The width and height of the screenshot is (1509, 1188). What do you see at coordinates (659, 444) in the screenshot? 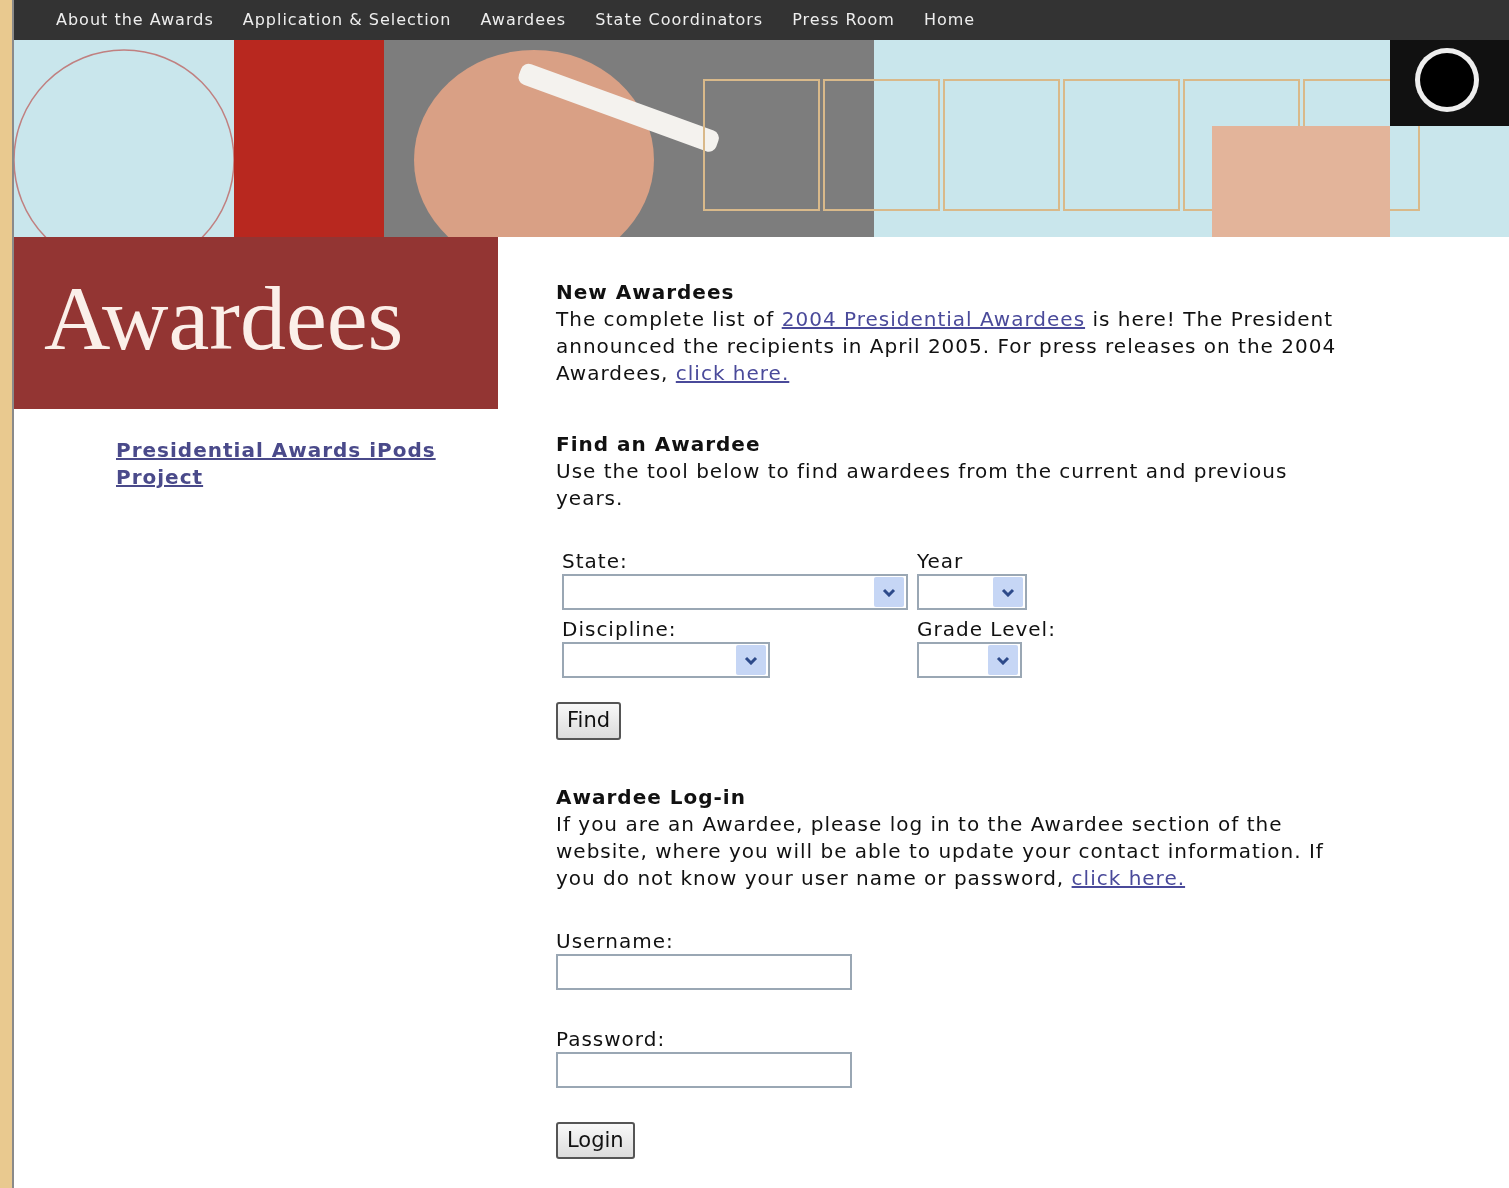
I see `section-heading: Find an Awardee` at bounding box center [659, 444].